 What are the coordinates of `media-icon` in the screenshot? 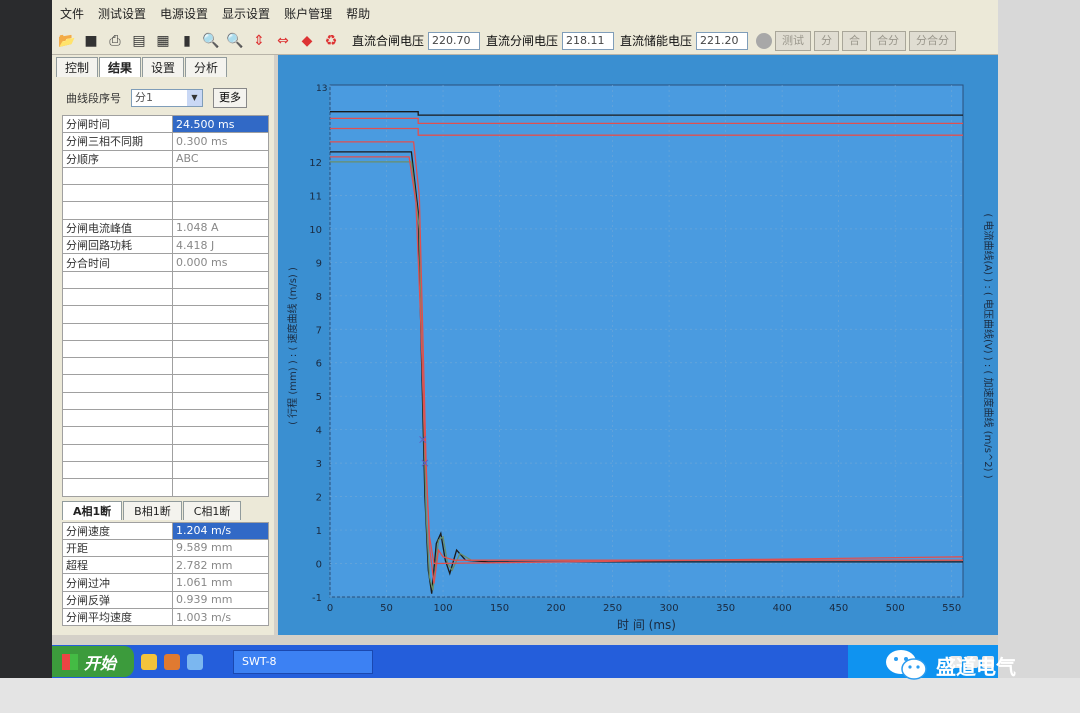 It's located at (172, 661).